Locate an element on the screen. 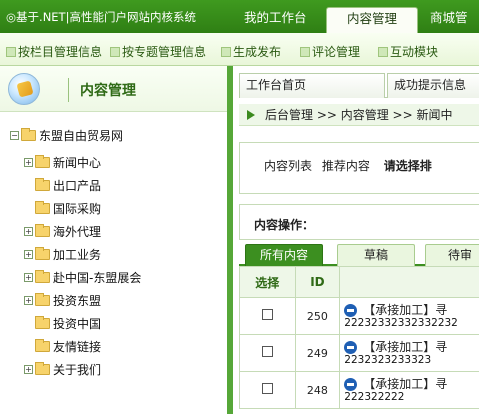  list-options: 内容列表 推荐内容 请选择排 is located at coordinates (359, 168).